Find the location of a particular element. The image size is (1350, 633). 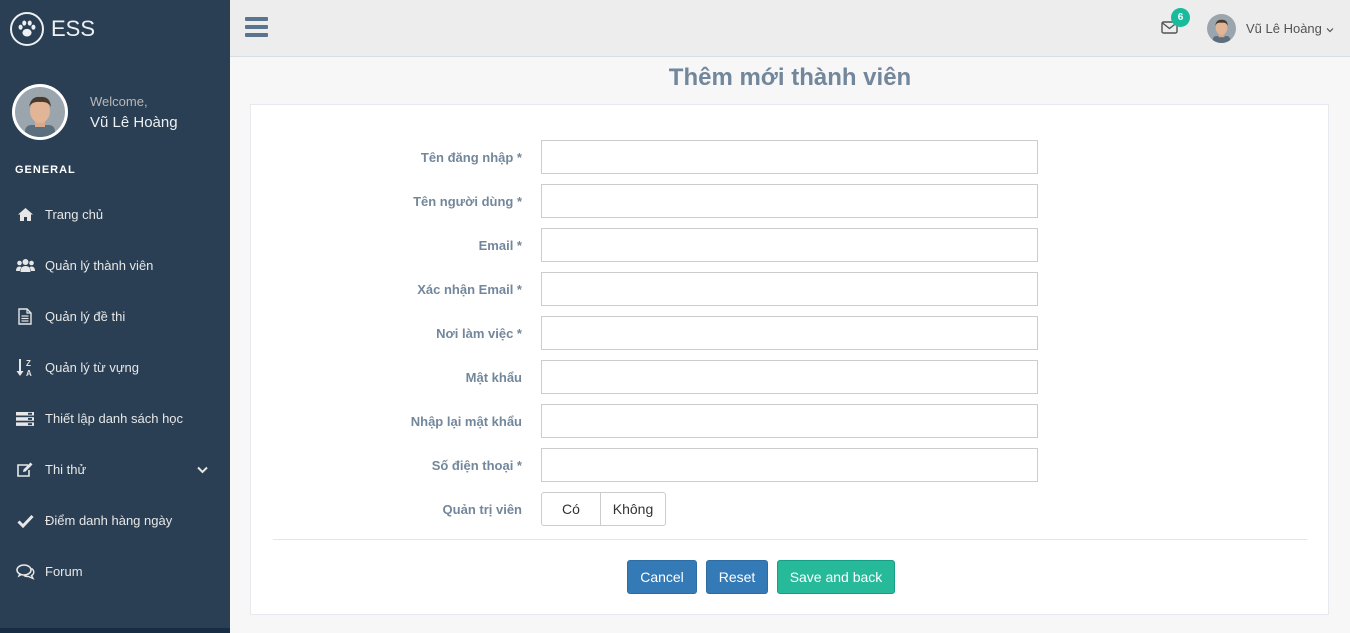

email-input is located at coordinates (789, 245).